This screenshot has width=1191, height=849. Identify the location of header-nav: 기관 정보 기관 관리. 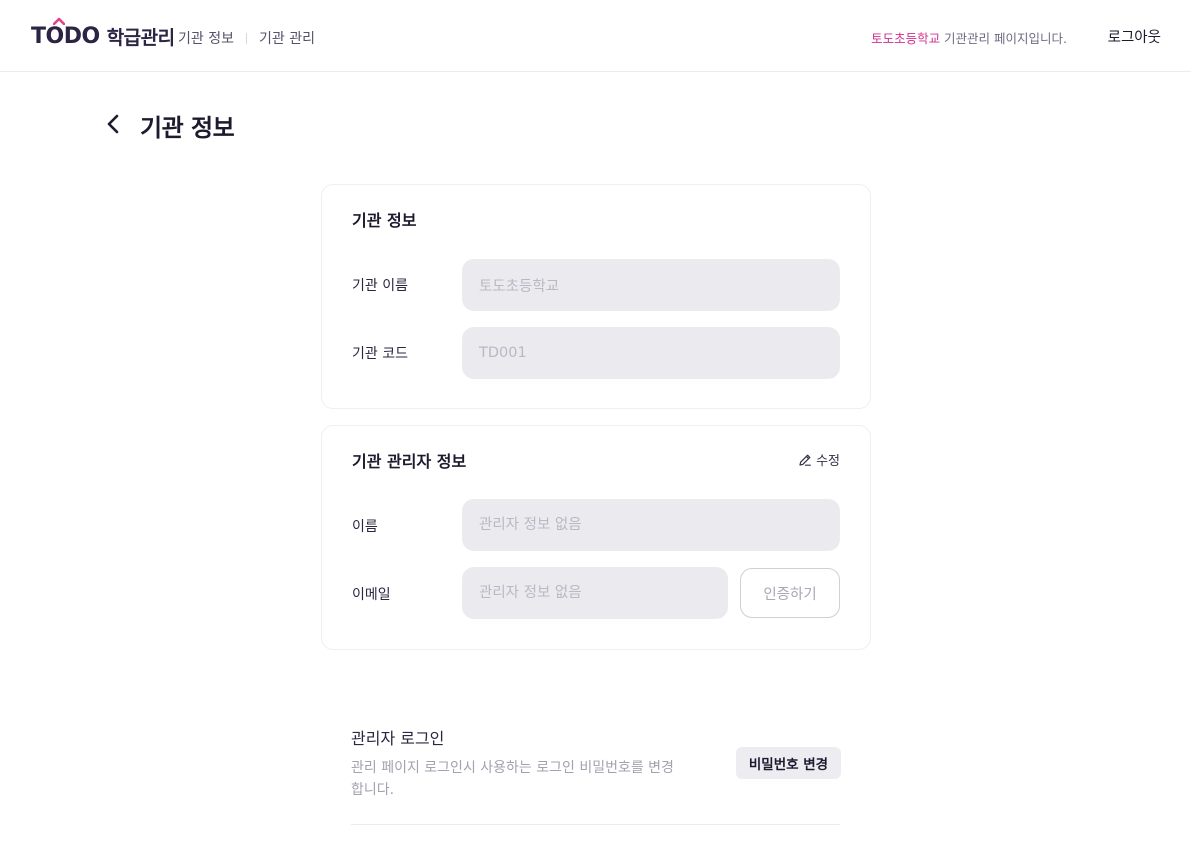
(246, 38).